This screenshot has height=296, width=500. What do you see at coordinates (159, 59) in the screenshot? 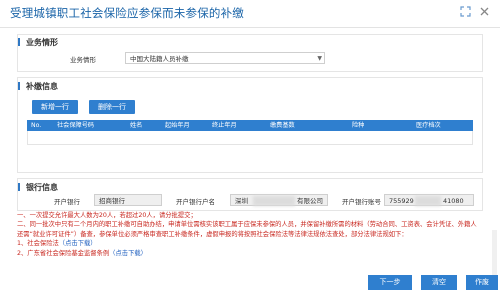
I see `business-case-value: 中国大陆籍人员补缴` at bounding box center [159, 59].